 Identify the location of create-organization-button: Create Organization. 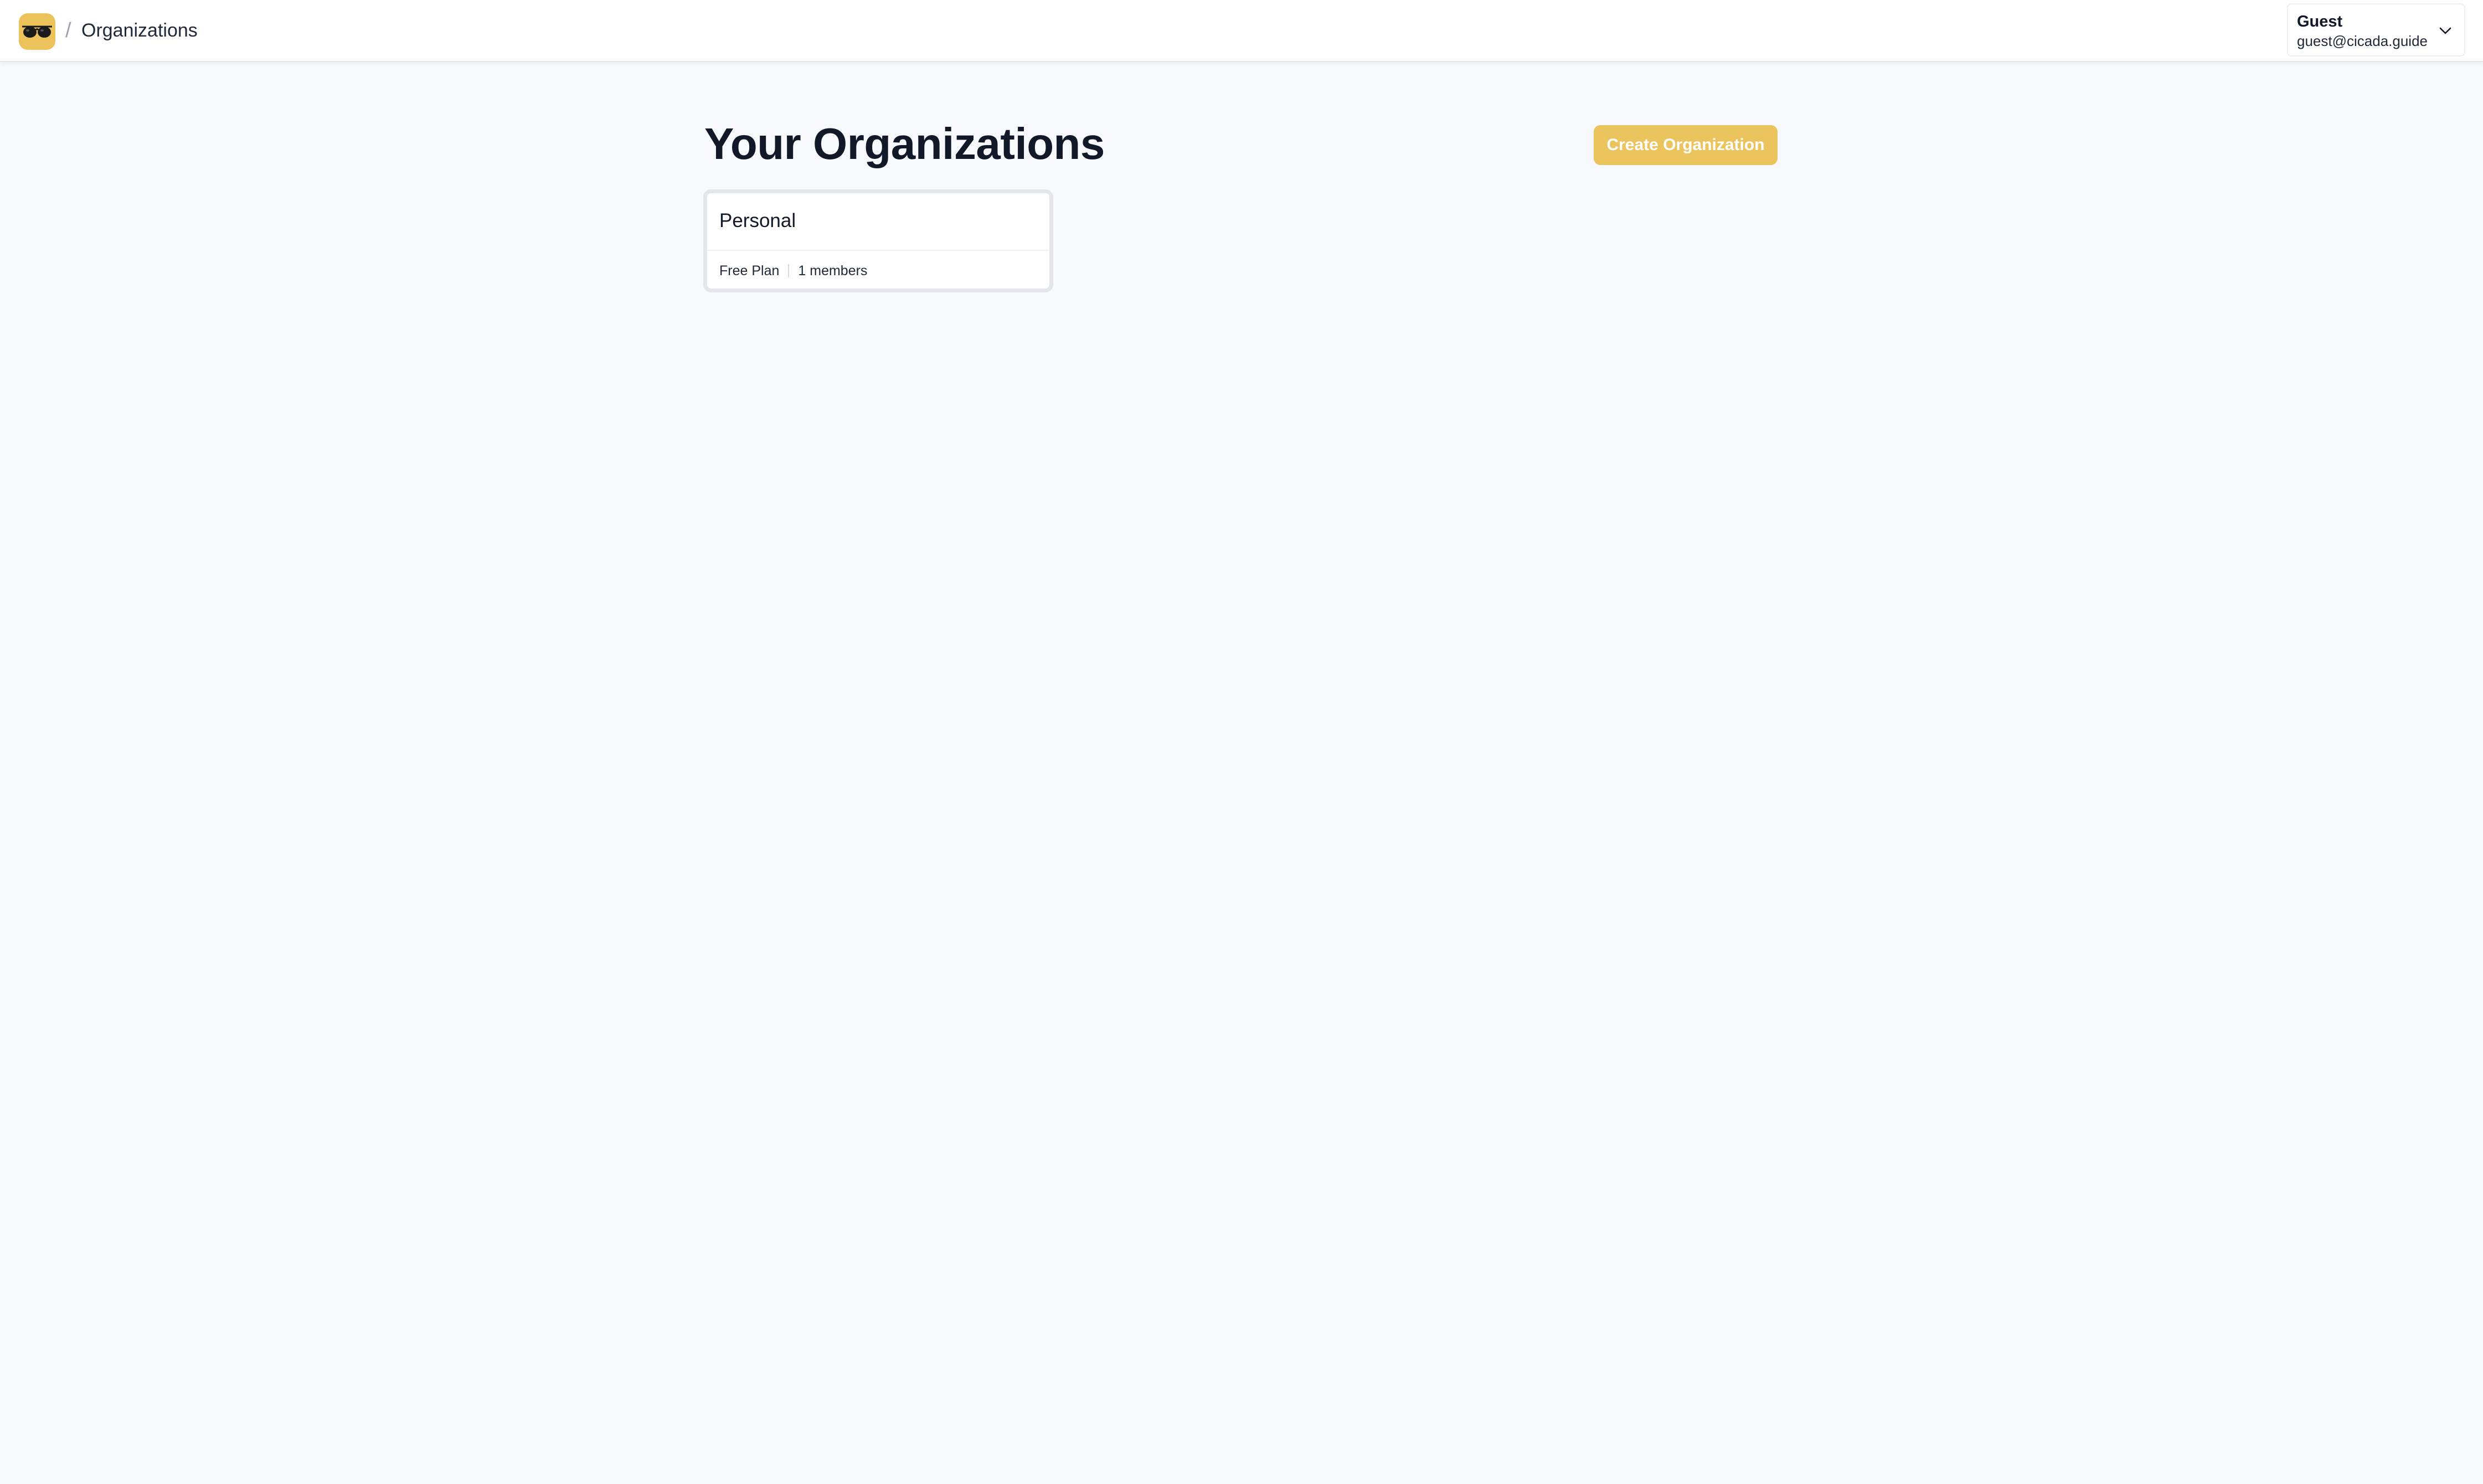
(1686, 145).